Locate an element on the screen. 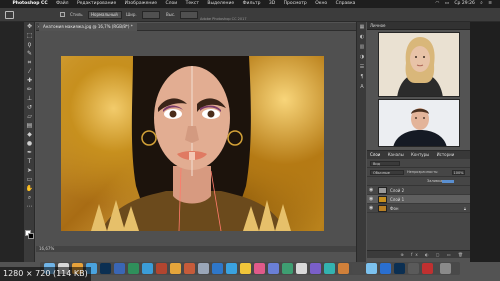 This screenshot has width=500, height=281. height-field is located at coordinates (189, 15).